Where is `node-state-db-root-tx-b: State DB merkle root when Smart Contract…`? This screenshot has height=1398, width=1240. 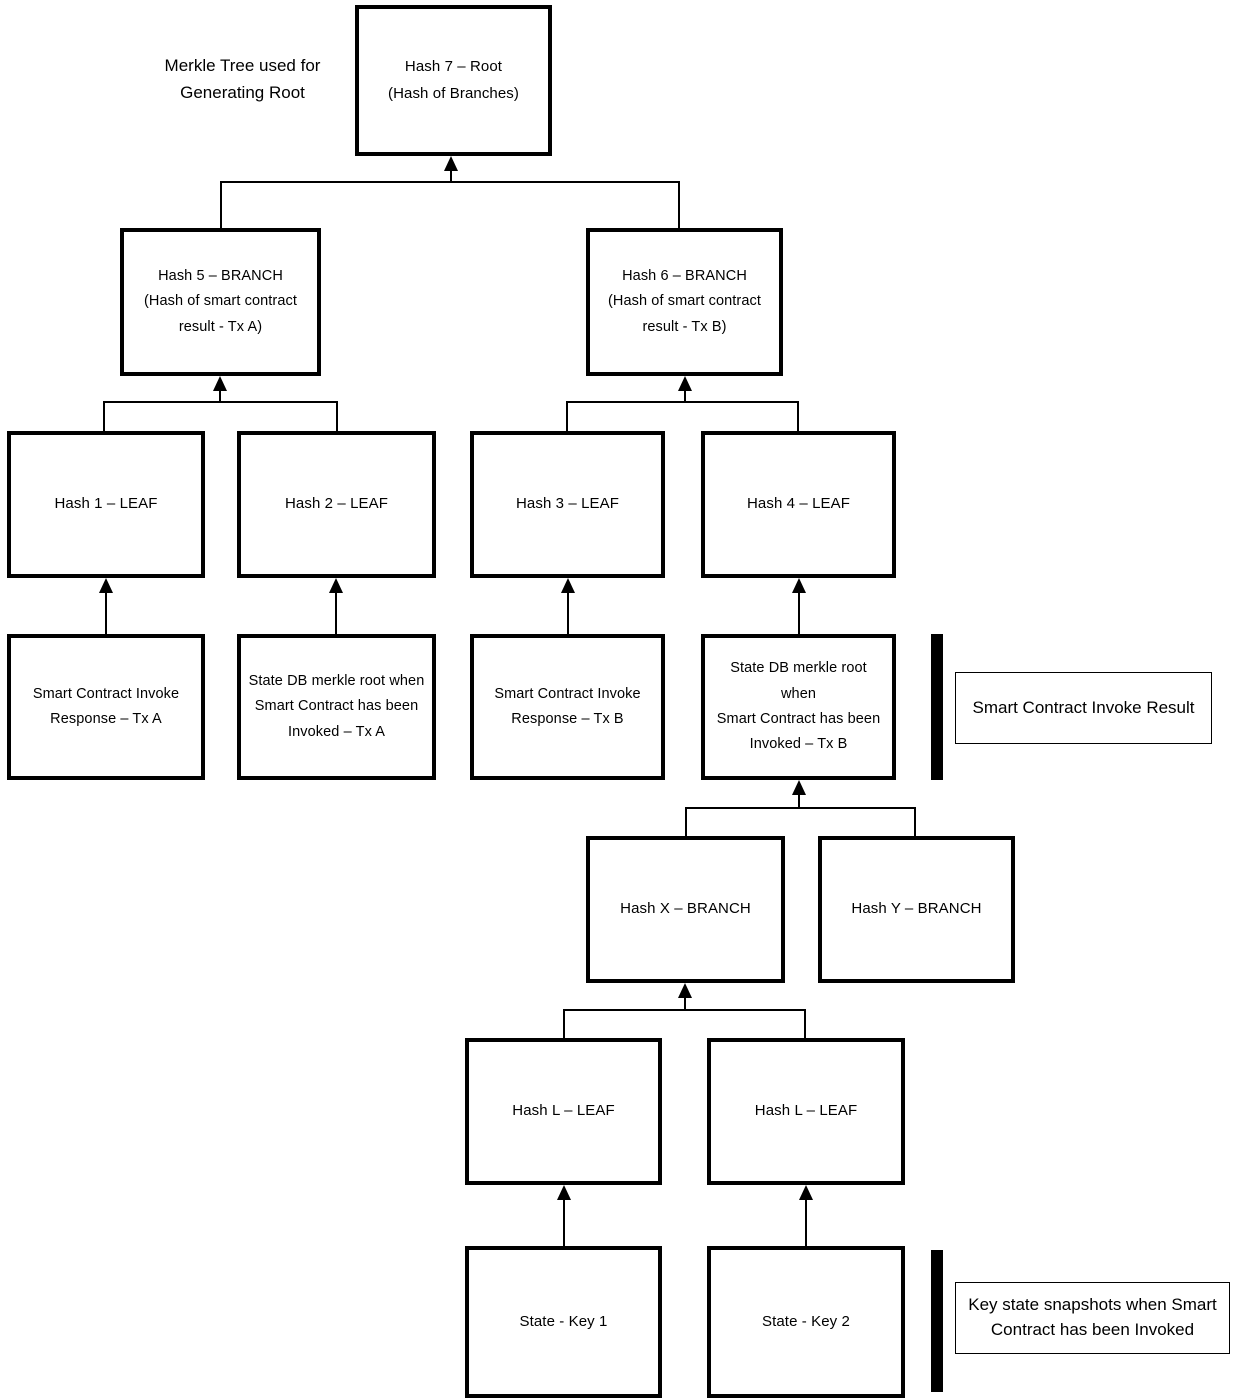
node-state-db-root-tx-b: State DB merkle root when Smart Contract… is located at coordinates (798, 707).